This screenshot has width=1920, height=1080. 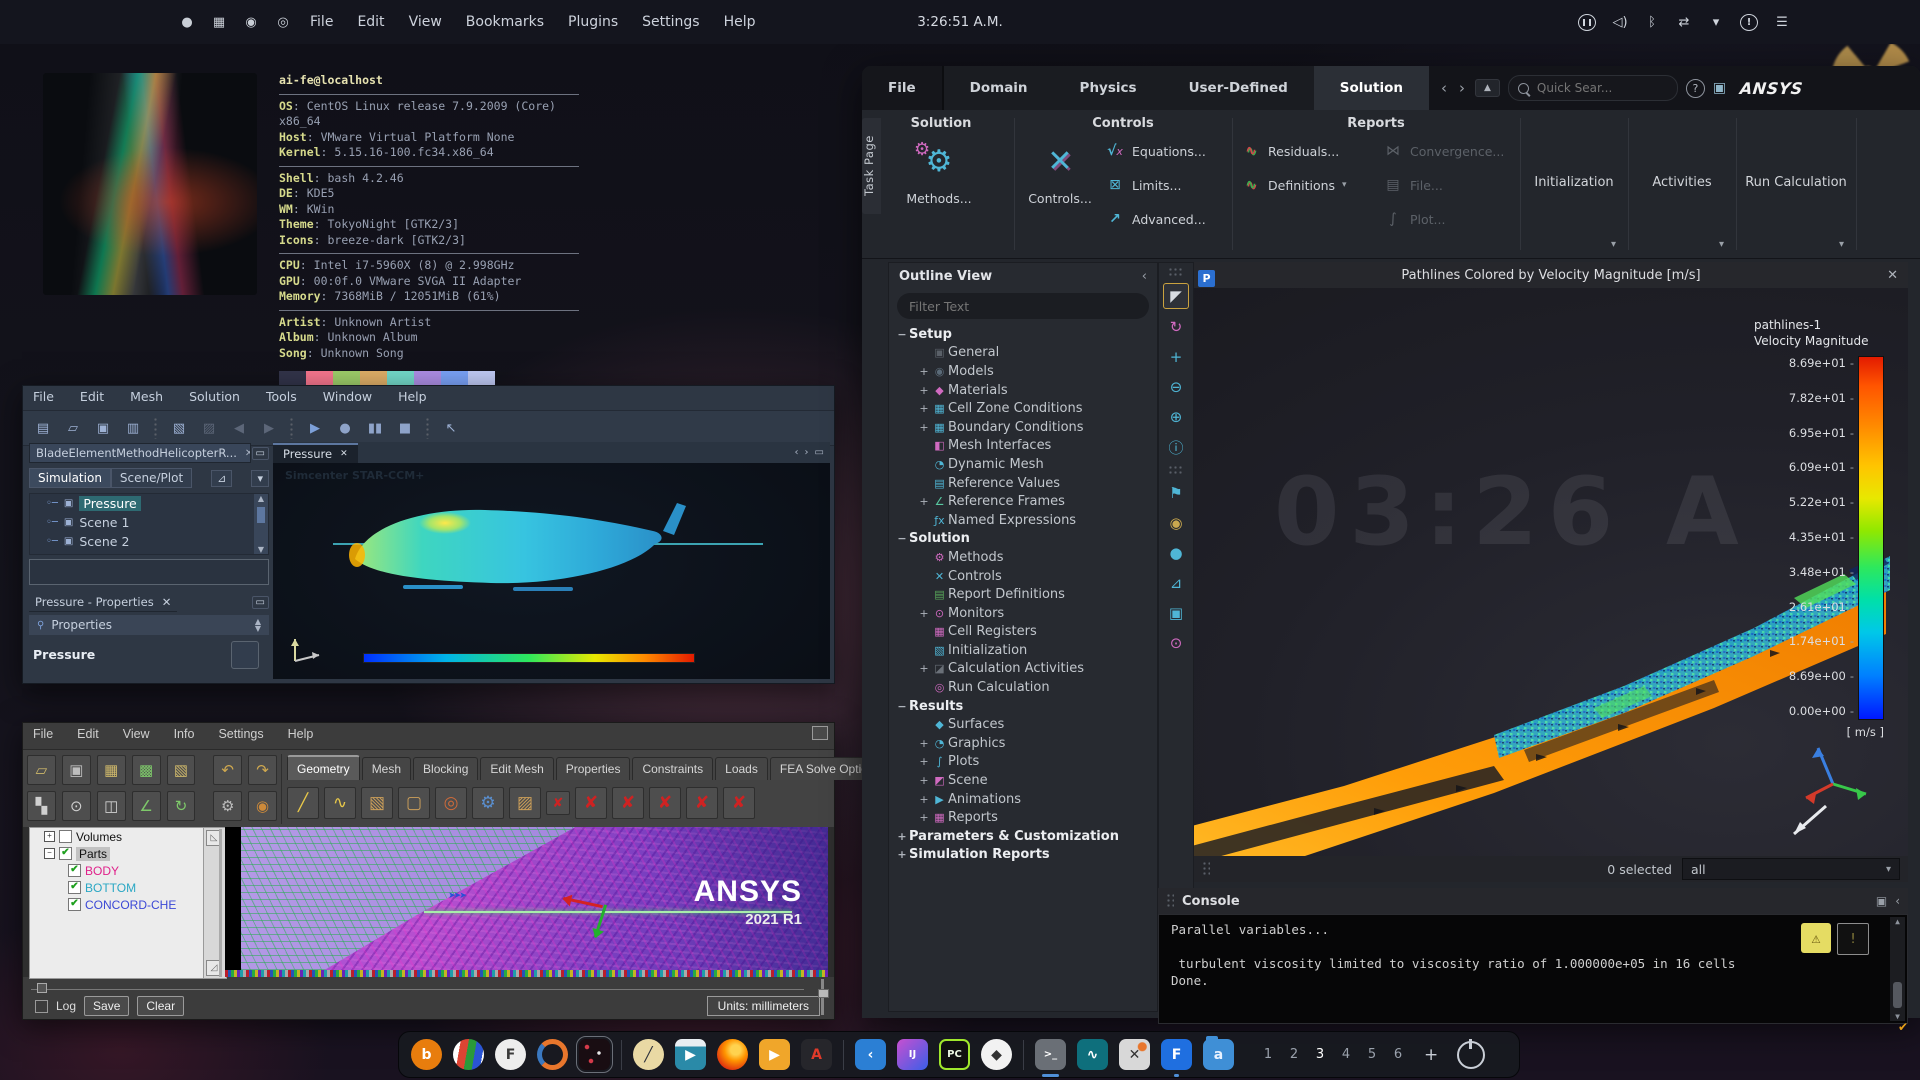 I want to click on media-pause-icon, so click(x=1587, y=22).